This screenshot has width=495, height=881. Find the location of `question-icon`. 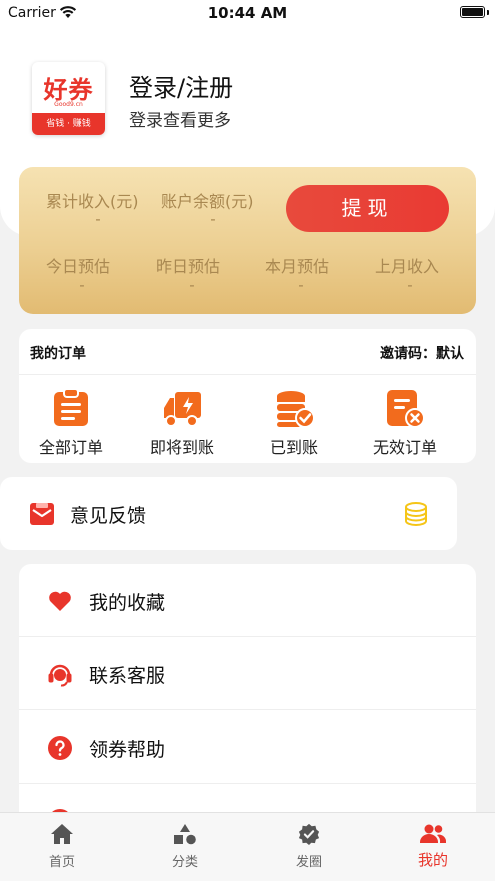

question-icon is located at coordinates (60, 748).